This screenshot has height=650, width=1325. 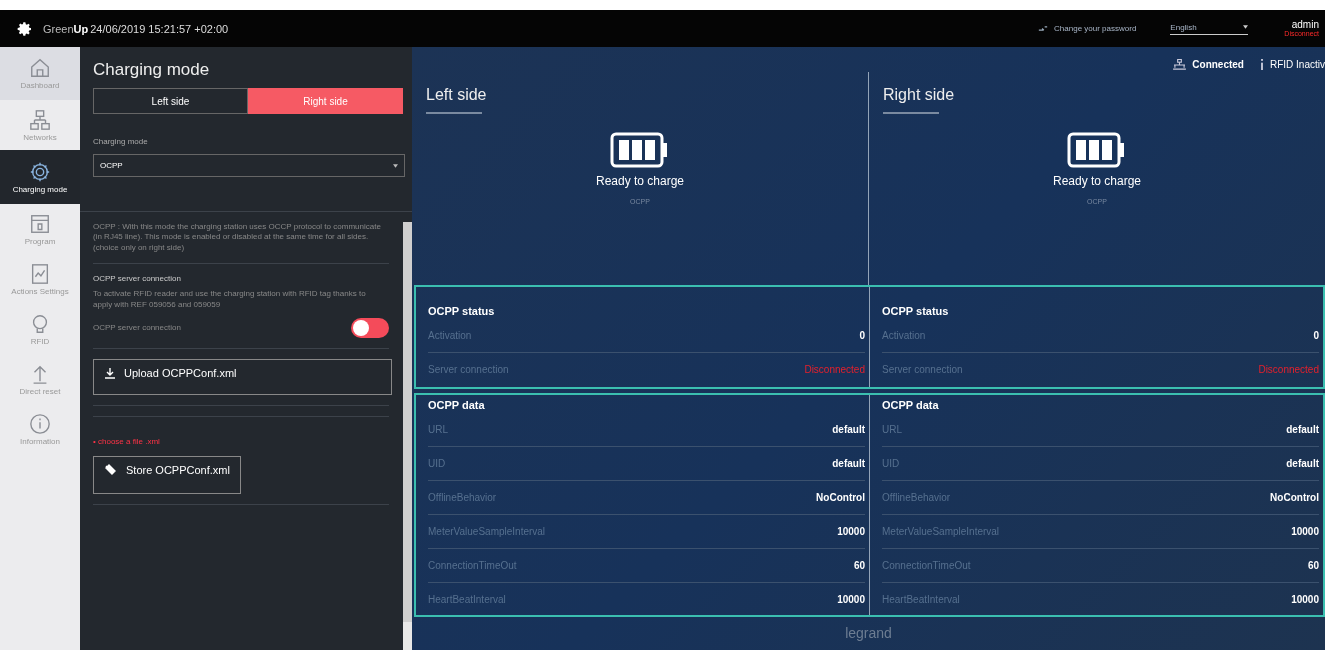 I want to click on toggle-label: OCPP server connection, so click(x=137, y=328).